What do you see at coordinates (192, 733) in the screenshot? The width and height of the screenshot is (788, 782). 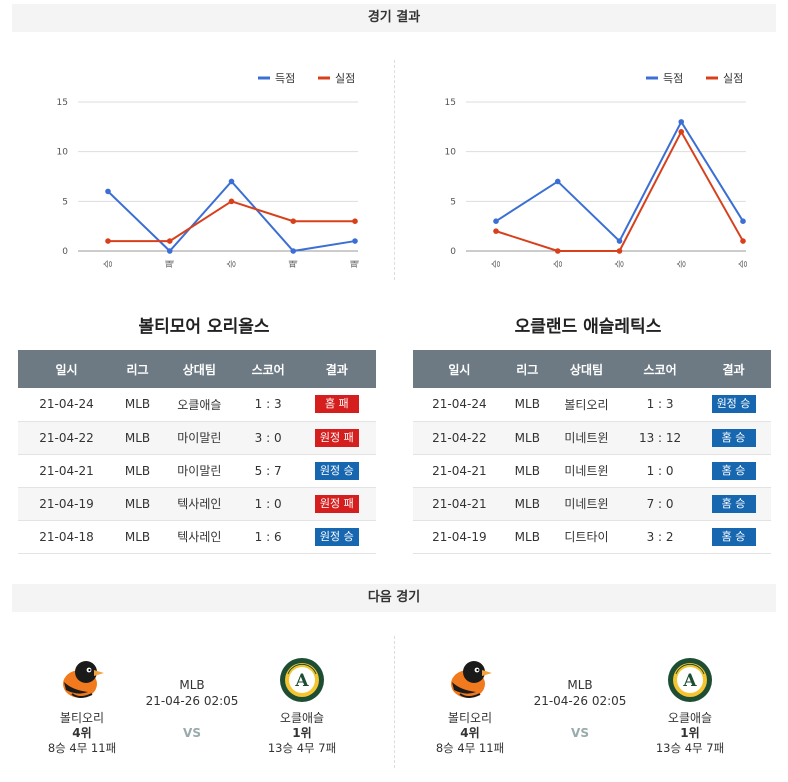 I see `vs-label: VS` at bounding box center [192, 733].